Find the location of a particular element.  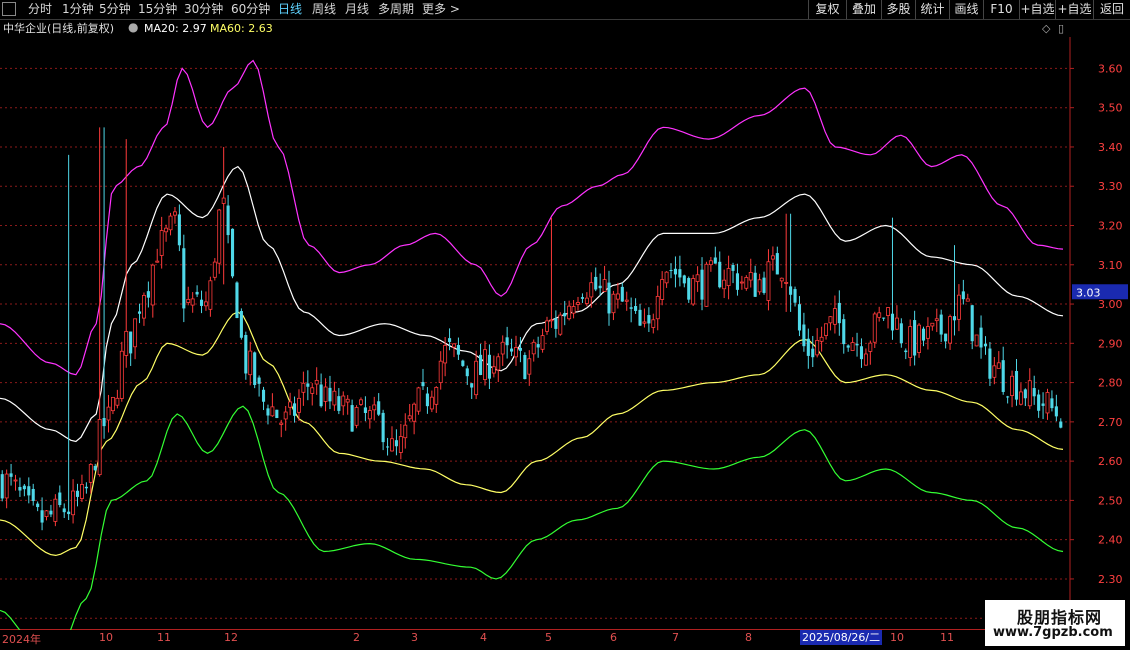

back-button: 返回 is located at coordinates (1111, 9).